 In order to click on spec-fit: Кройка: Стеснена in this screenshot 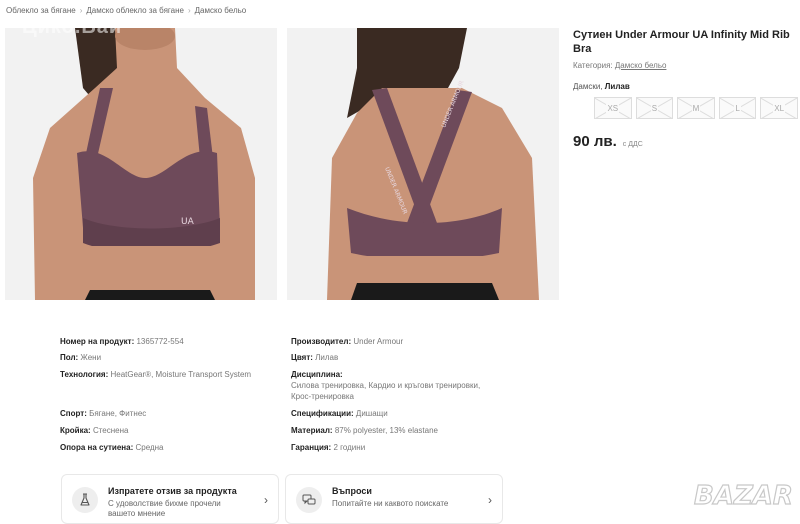, I will do `click(167, 430)`.